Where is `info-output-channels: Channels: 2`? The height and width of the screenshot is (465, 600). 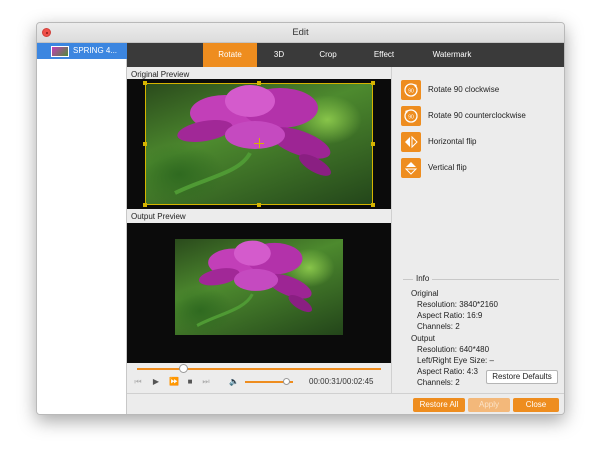
info-output-channels: Channels: 2 is located at coordinates (438, 382).